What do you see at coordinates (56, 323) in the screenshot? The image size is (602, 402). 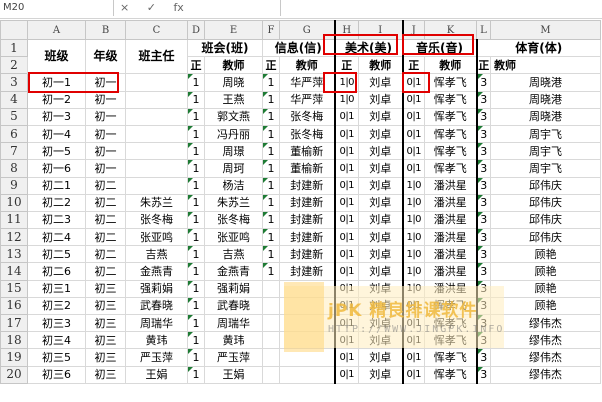 I see `cell-class: 初三3` at bounding box center [56, 323].